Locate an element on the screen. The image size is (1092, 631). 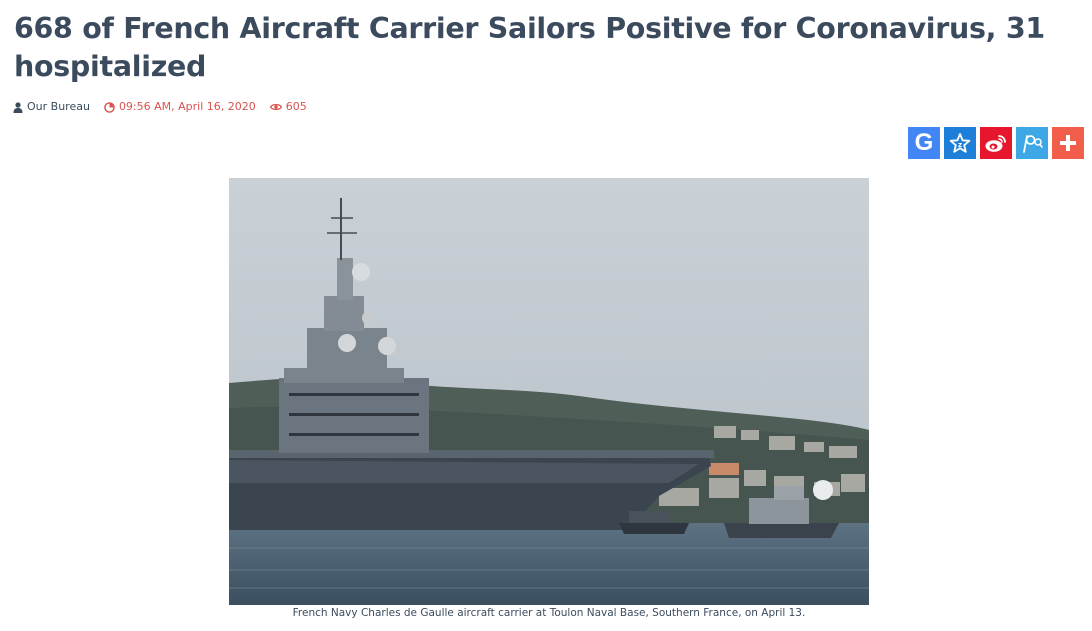
pocket-share-button is located at coordinates (1032, 143).